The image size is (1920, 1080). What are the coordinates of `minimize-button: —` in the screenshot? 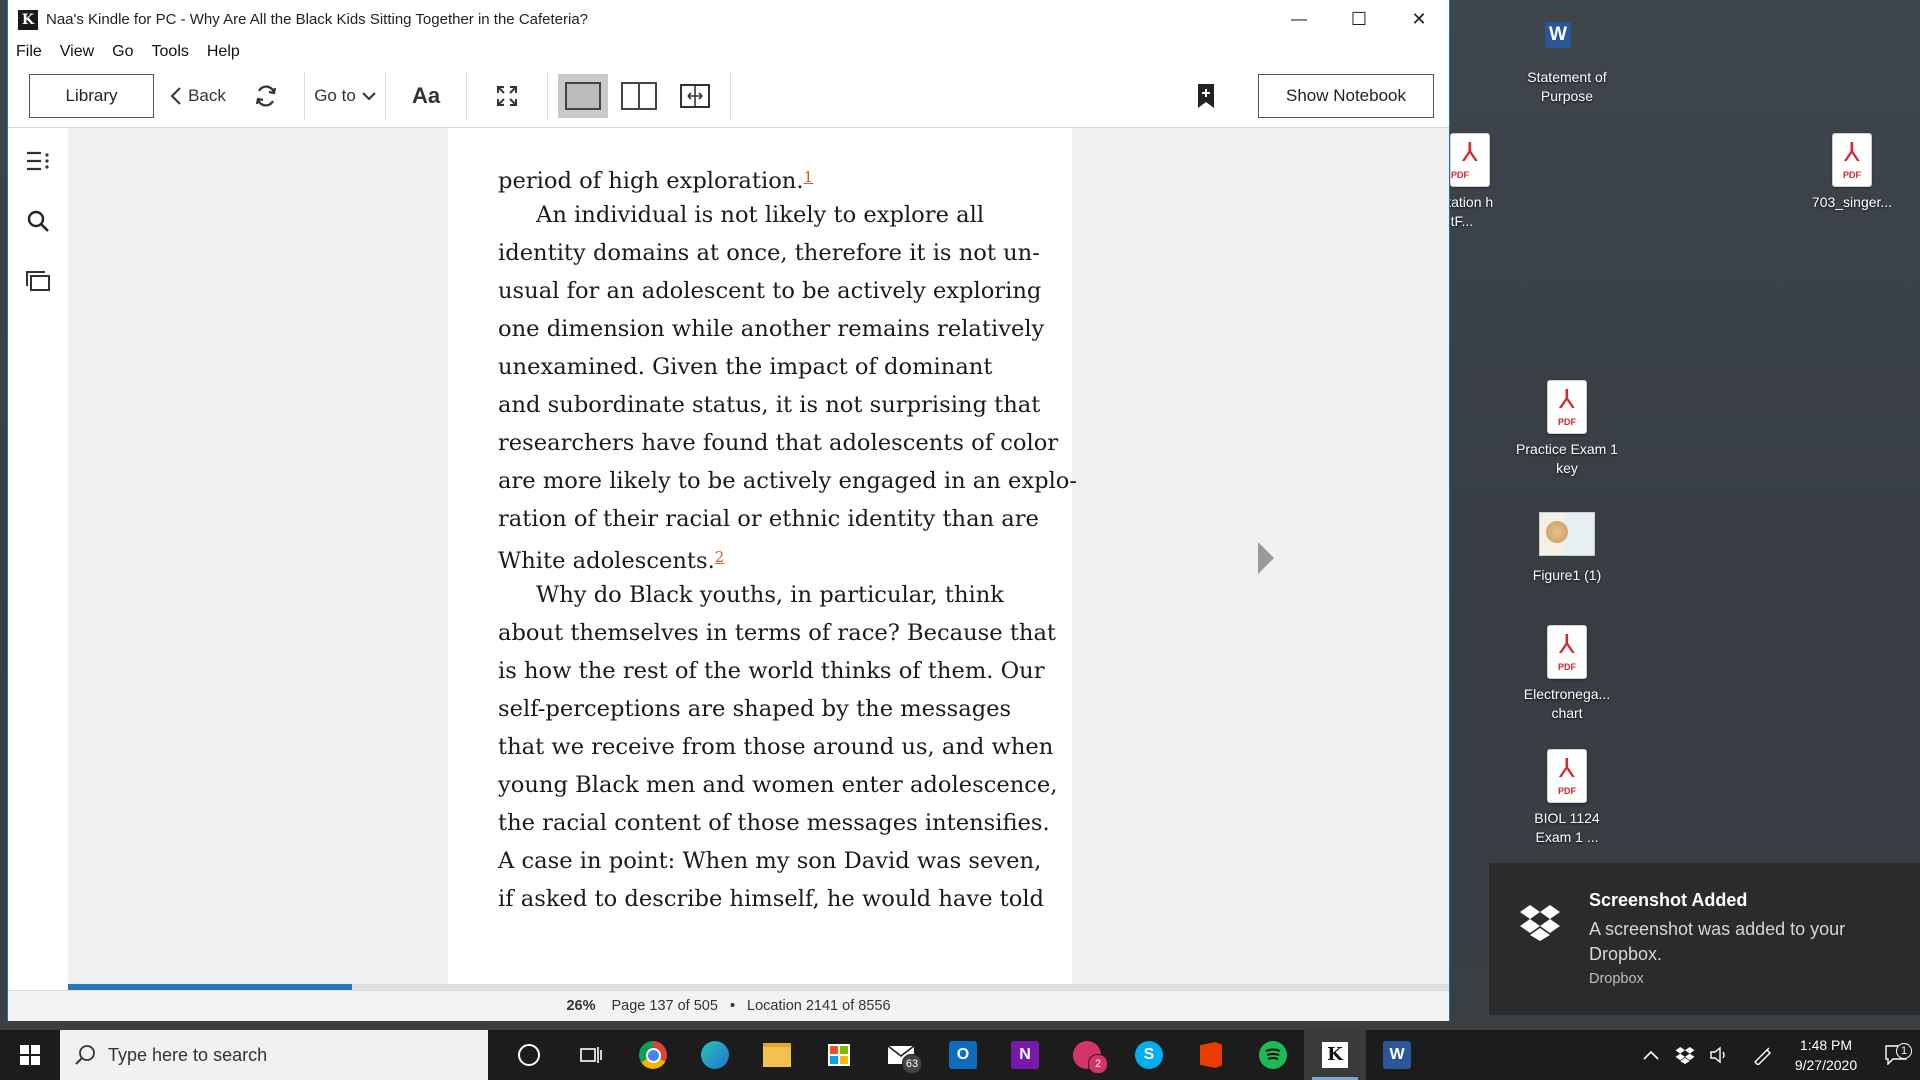 It's located at (1299, 19).